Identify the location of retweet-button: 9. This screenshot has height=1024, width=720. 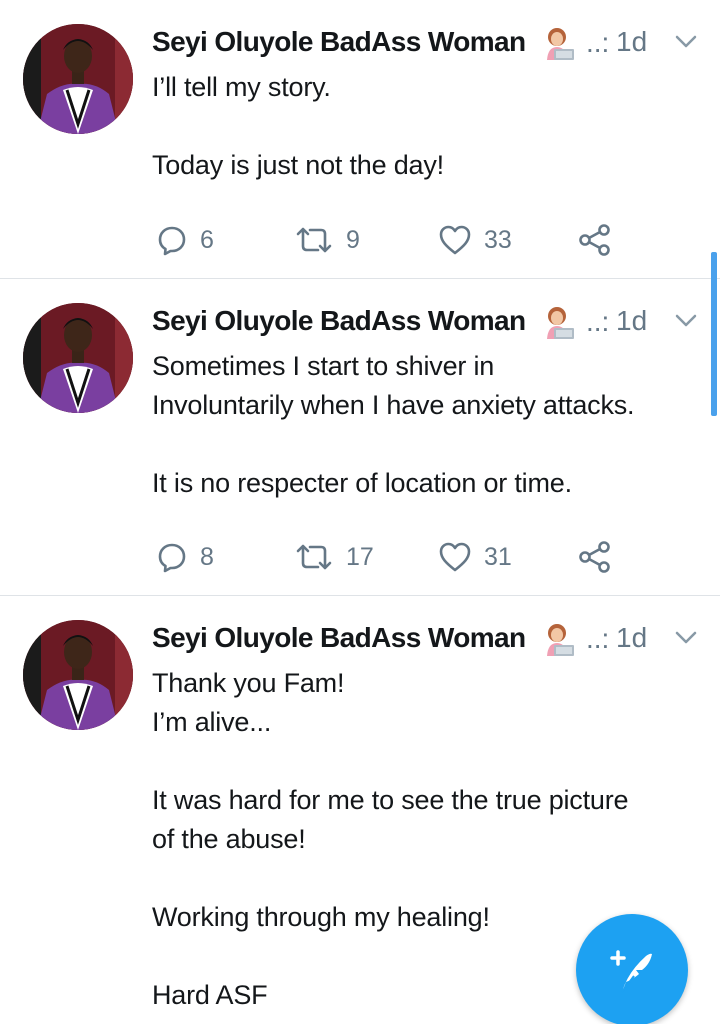
(327, 240).